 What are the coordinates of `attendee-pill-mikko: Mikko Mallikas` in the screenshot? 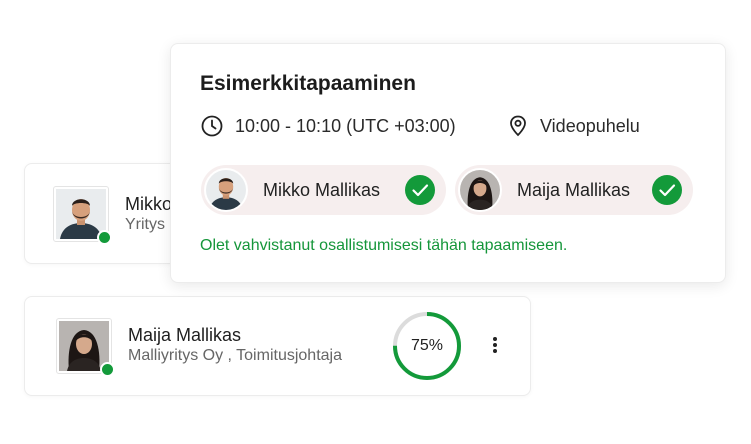 It's located at (323, 190).